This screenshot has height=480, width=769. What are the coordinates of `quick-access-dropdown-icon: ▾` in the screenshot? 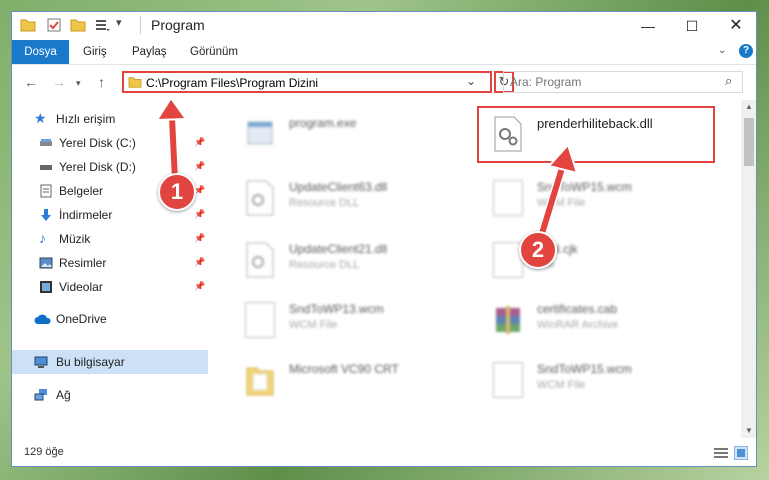 It's located at (124, 24).